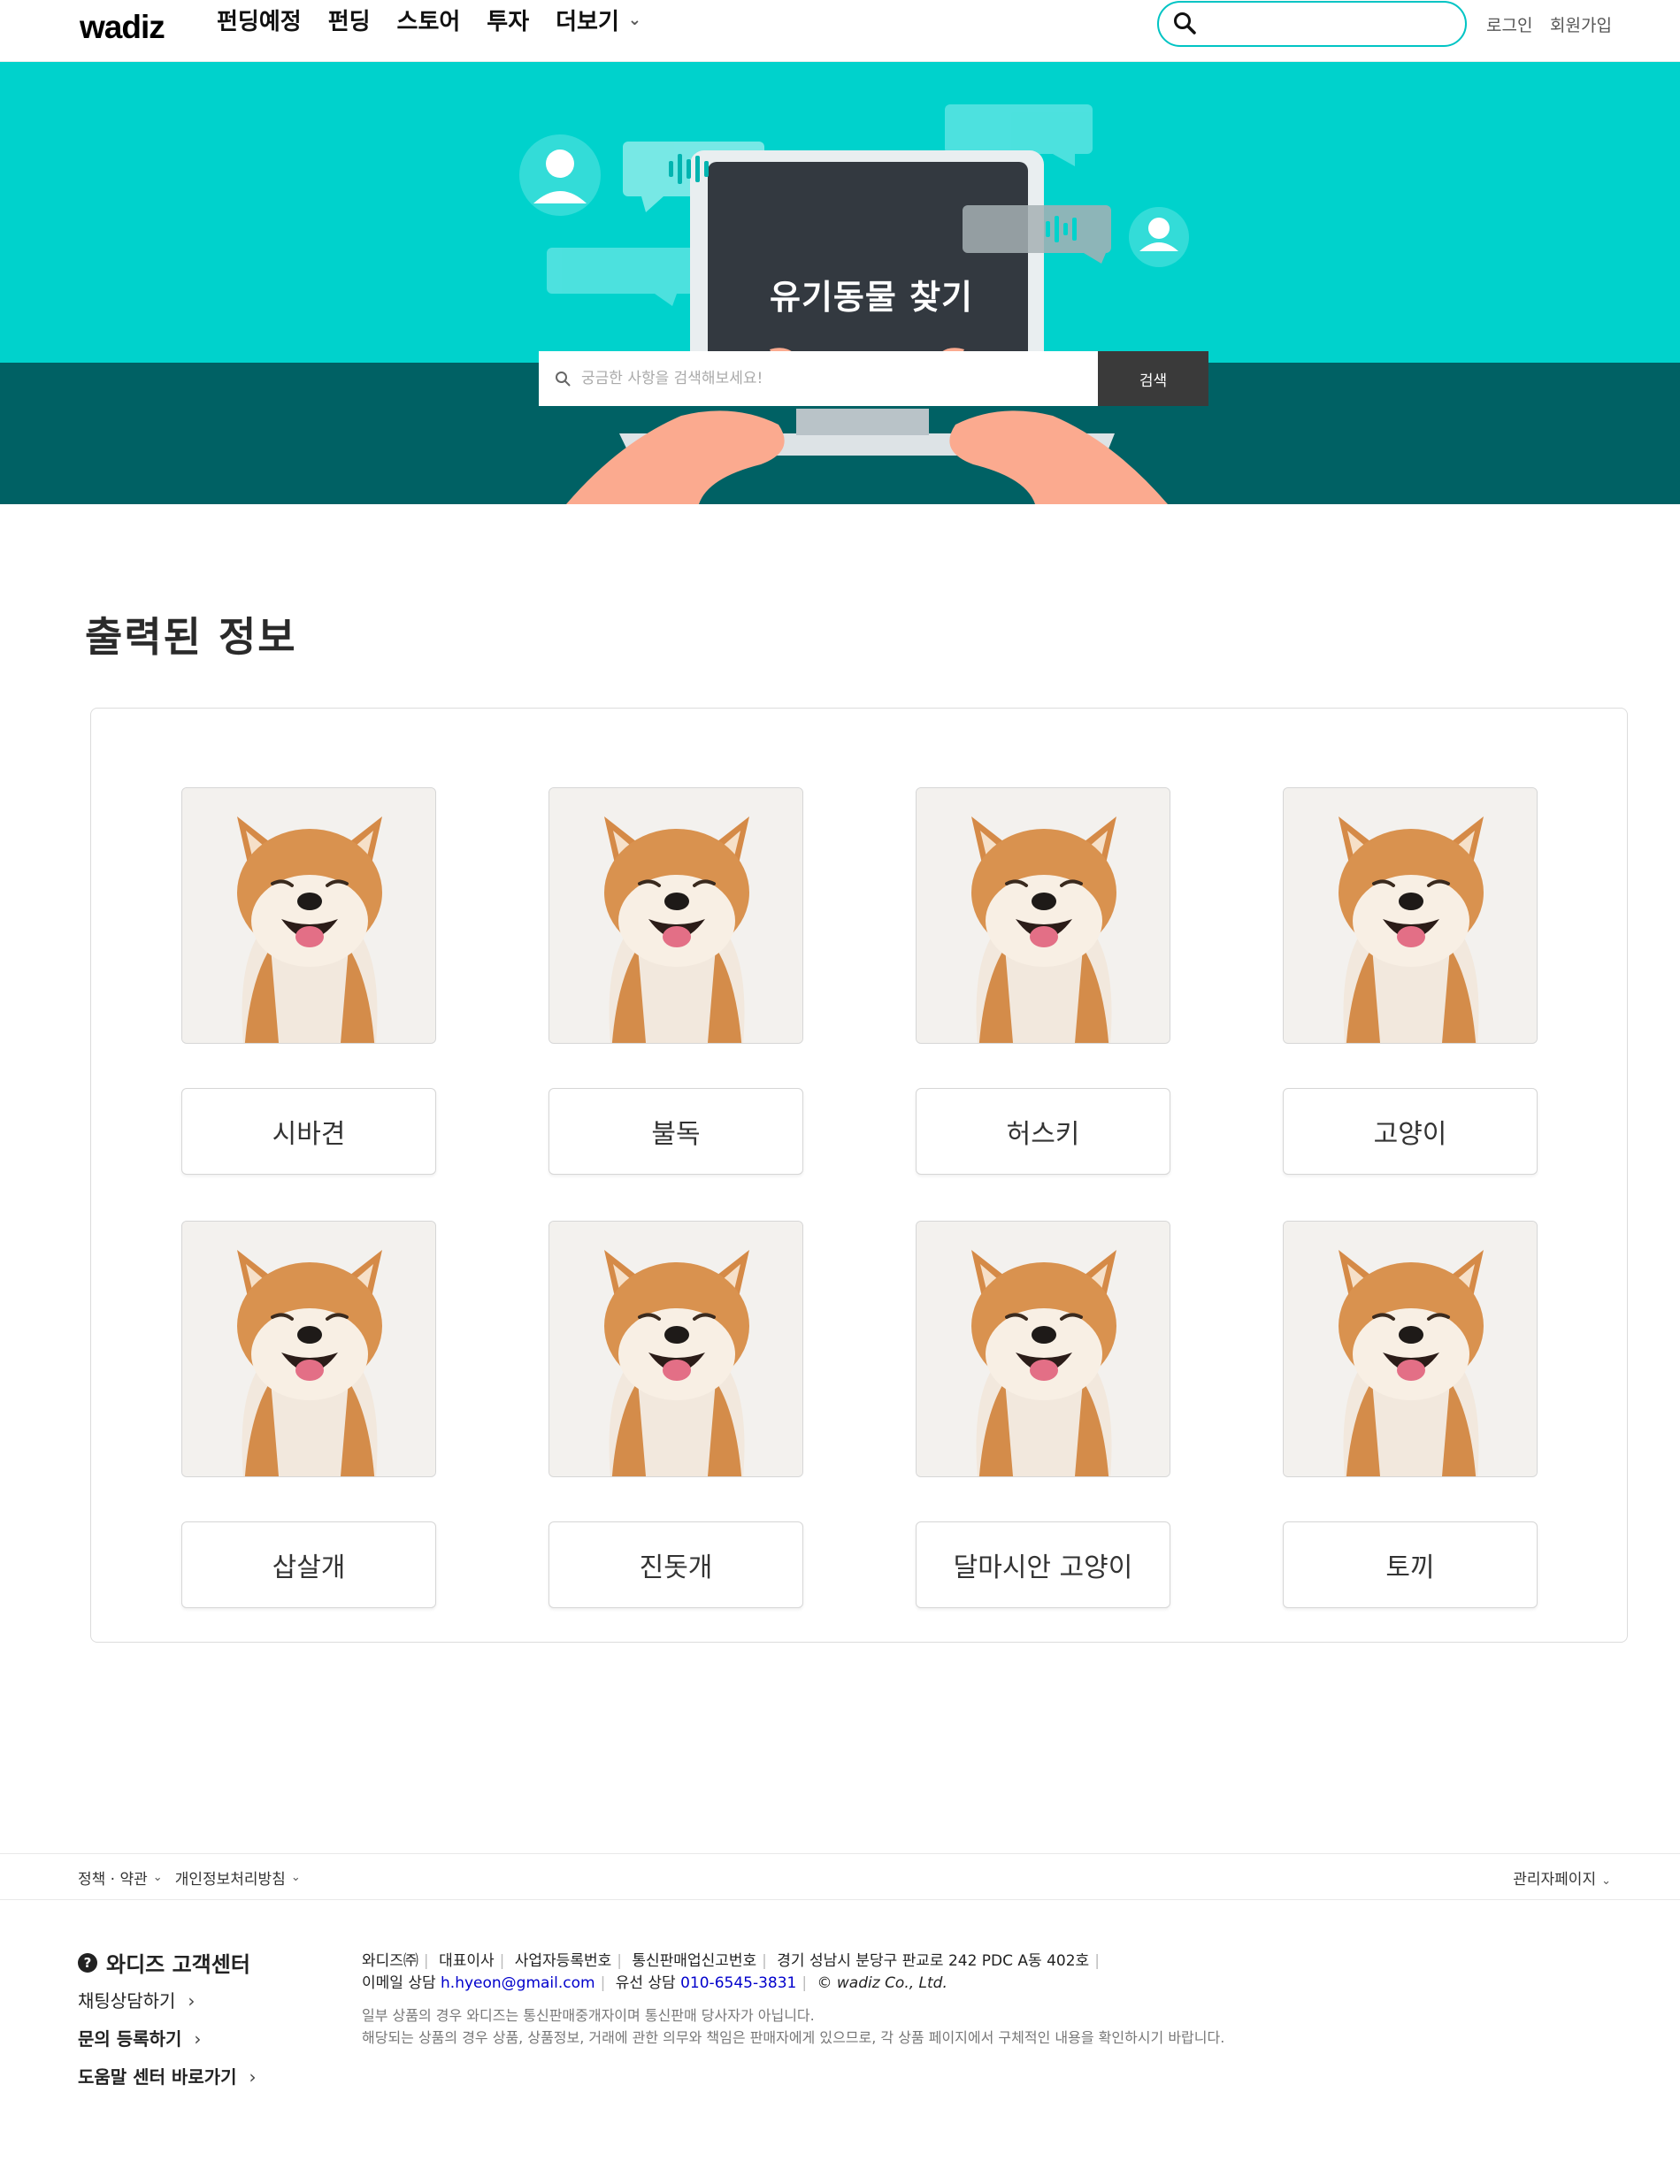  Describe the element at coordinates (349, 20) in the screenshot. I see `nav-funding: 펀딩` at that location.